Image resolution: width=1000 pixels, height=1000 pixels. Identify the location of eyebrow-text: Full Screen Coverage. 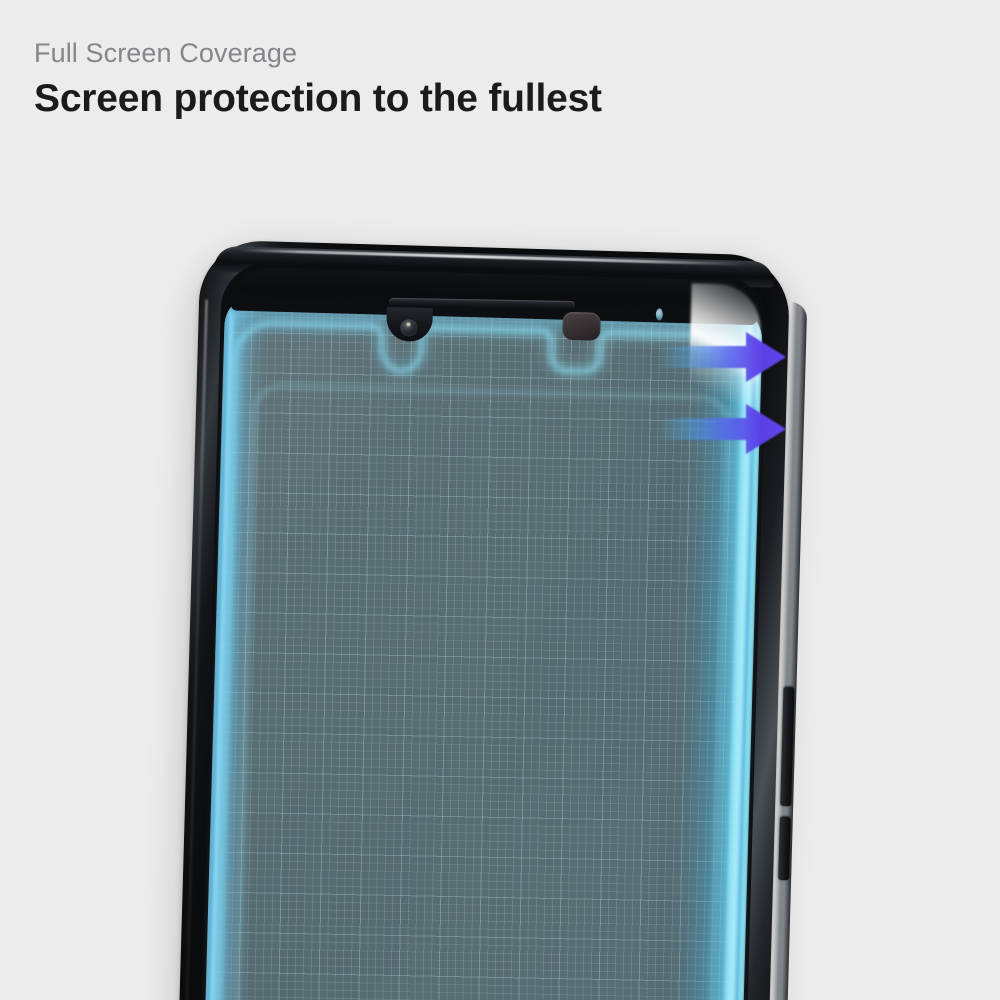
(166, 53).